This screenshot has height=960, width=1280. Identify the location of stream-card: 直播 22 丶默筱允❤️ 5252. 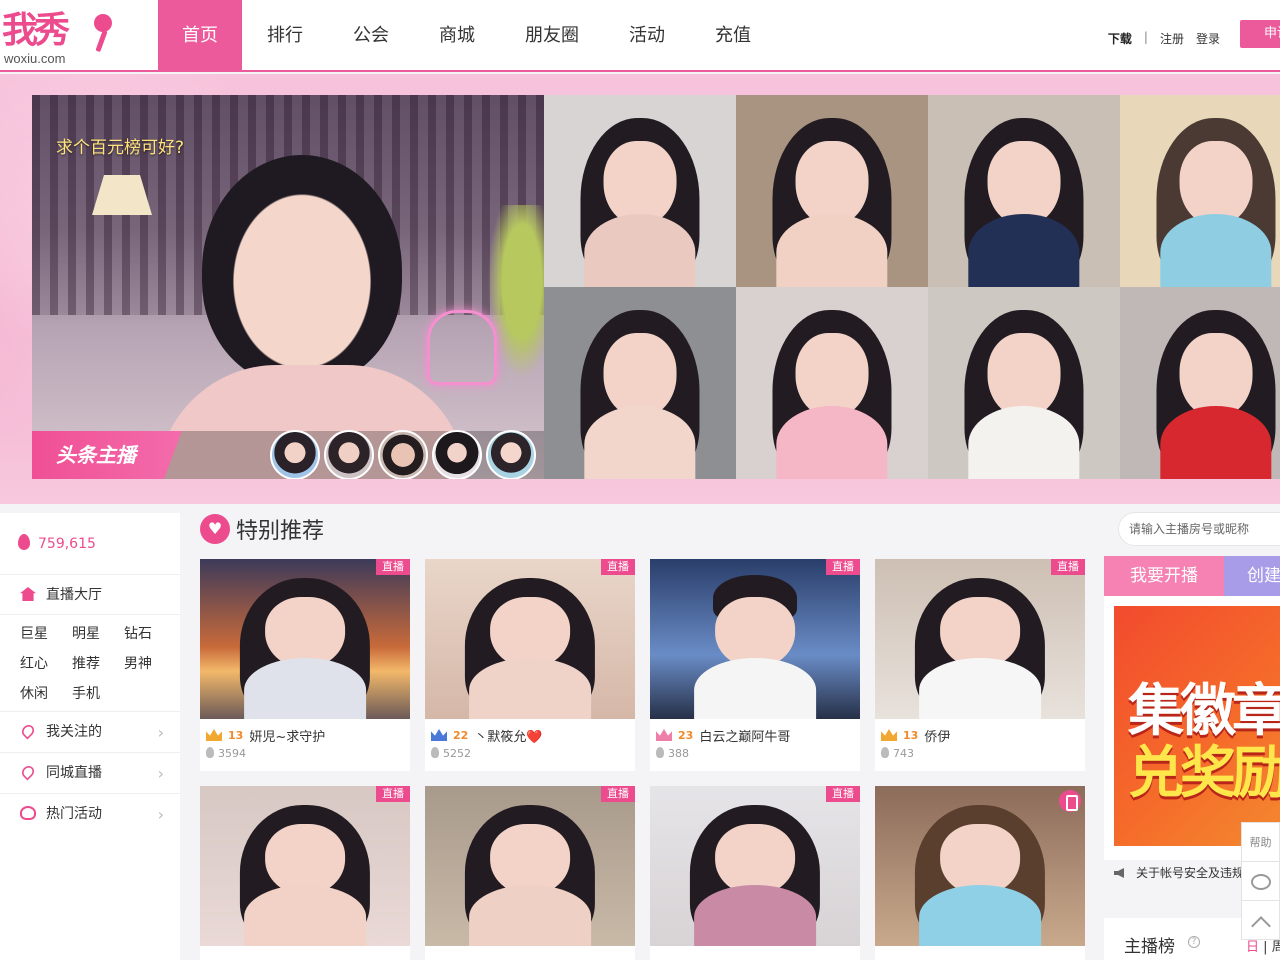
(530, 665).